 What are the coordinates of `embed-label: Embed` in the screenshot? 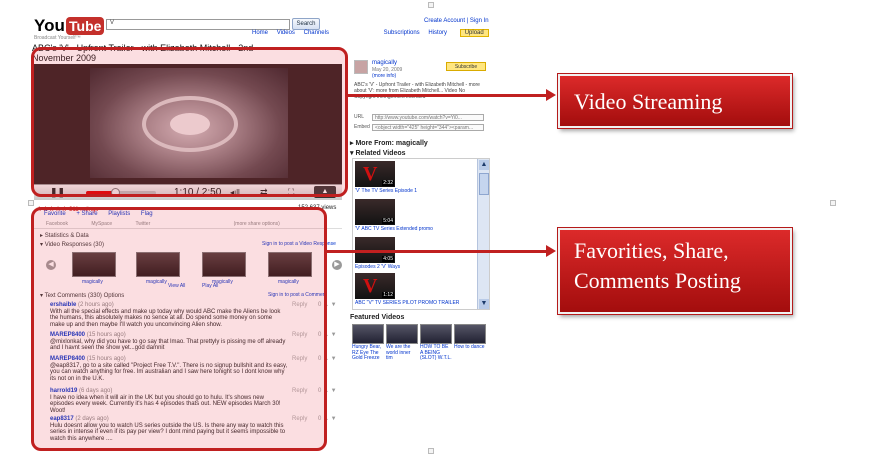 It's located at (362, 127).